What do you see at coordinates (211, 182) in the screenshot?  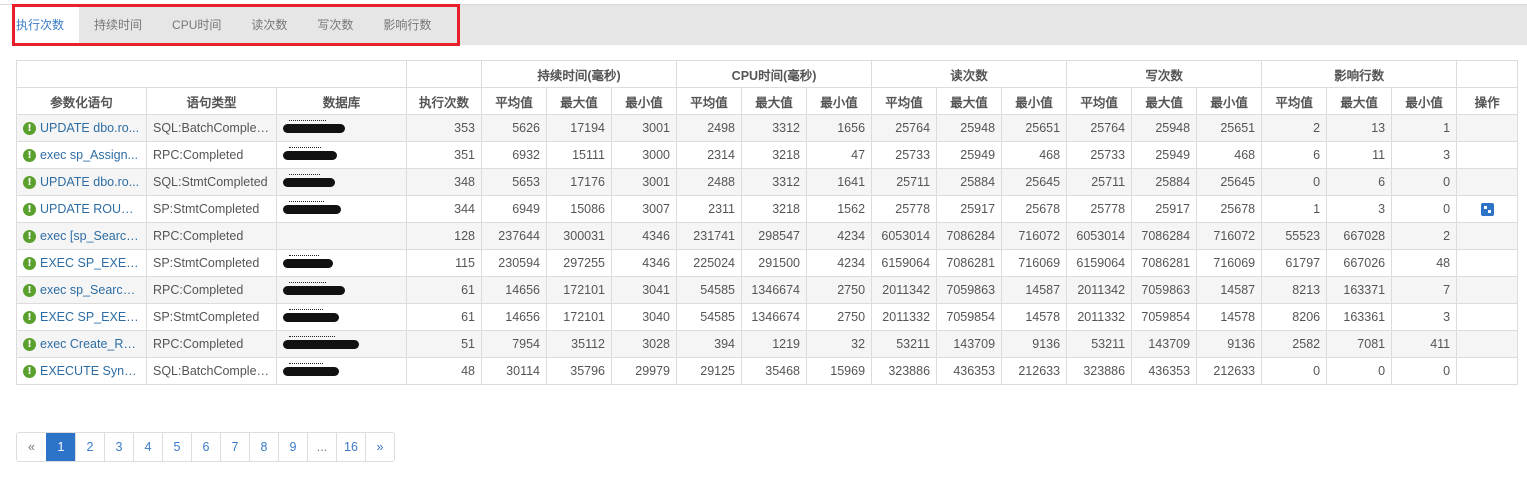 I see `statement-type-cell: SQL:StmtCompleted` at bounding box center [211, 182].